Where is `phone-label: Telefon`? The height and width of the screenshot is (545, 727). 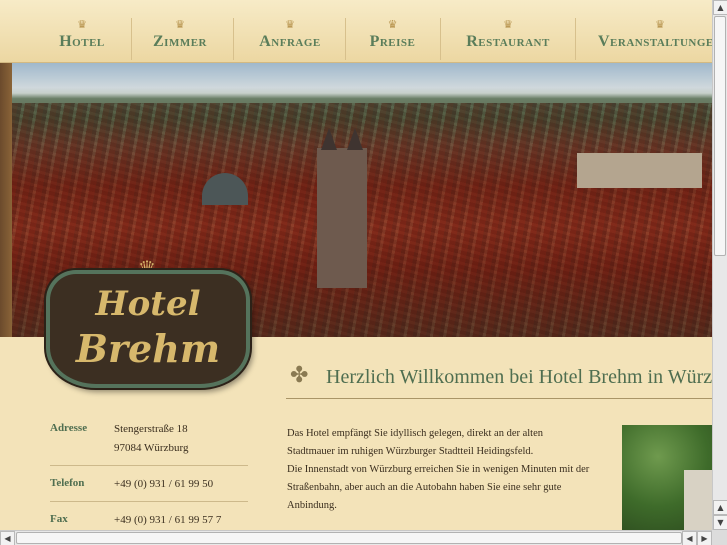 phone-label: Telefon is located at coordinates (67, 483).